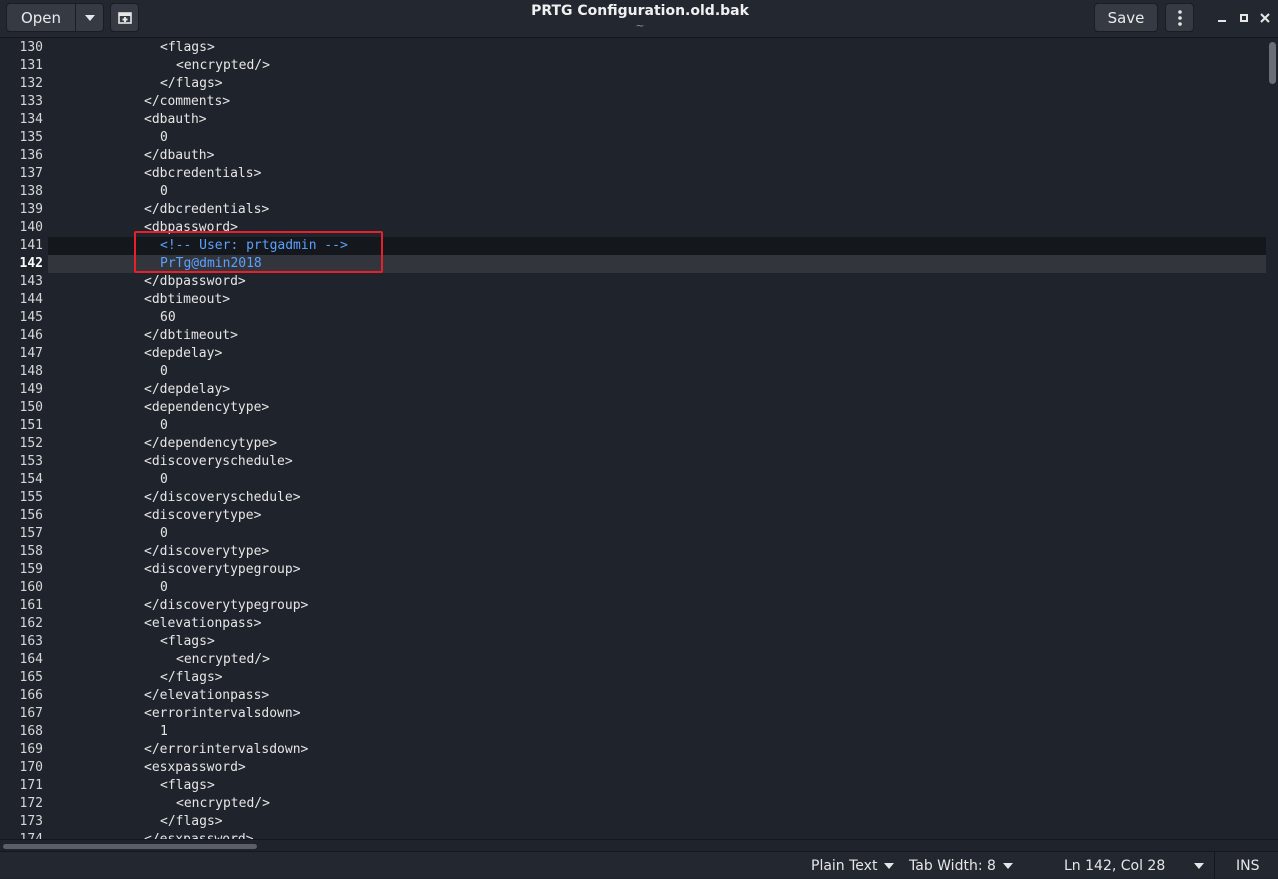 The image size is (1278, 879). Describe the element at coordinates (657, 835) in the screenshot. I see `code-line: </esxpassword>` at that location.